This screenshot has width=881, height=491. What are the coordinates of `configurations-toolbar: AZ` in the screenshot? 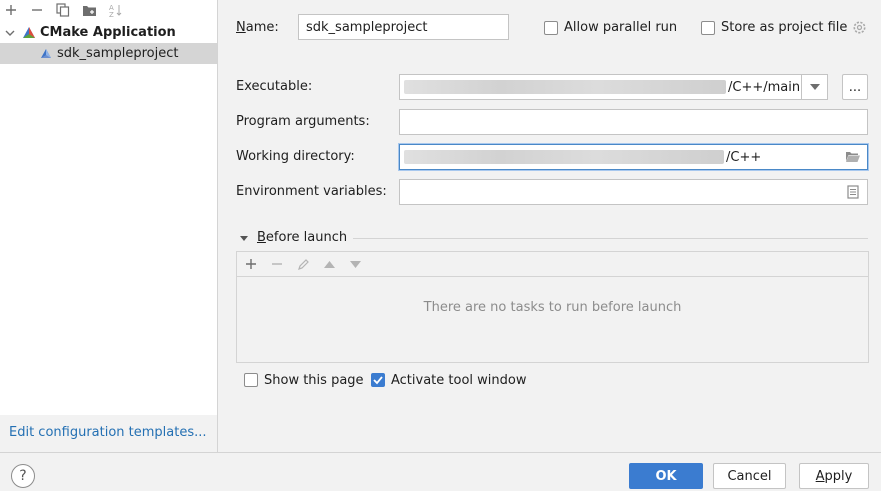 It's located at (109, 11).